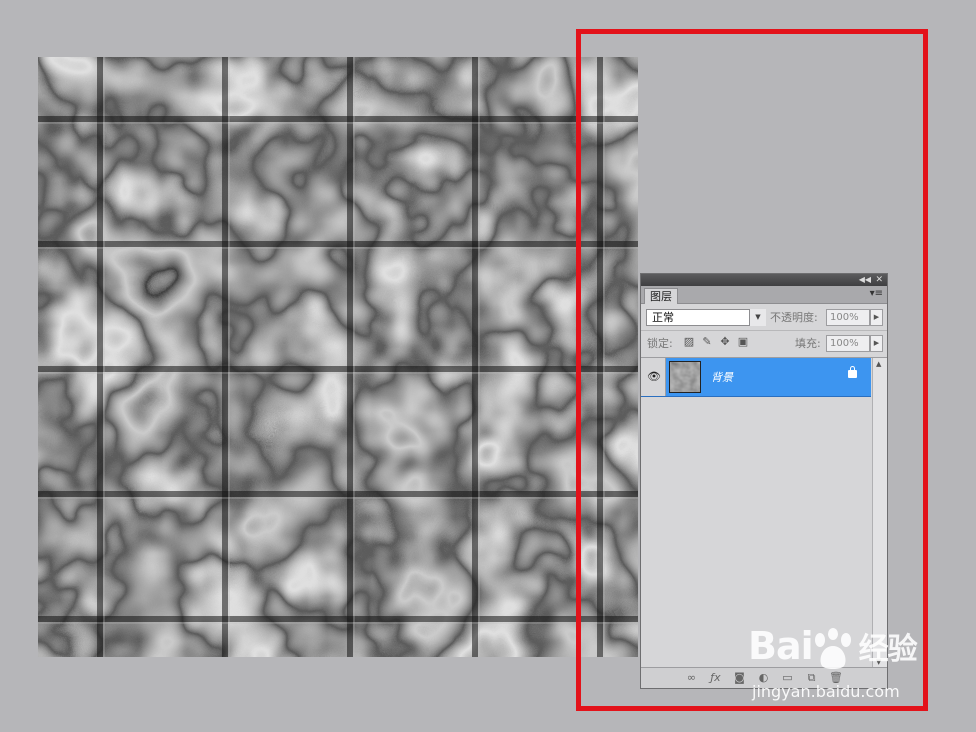 The image size is (976, 732). What do you see at coordinates (689, 342) in the screenshot?
I see `lock-transparent-icon: ▨` at bounding box center [689, 342].